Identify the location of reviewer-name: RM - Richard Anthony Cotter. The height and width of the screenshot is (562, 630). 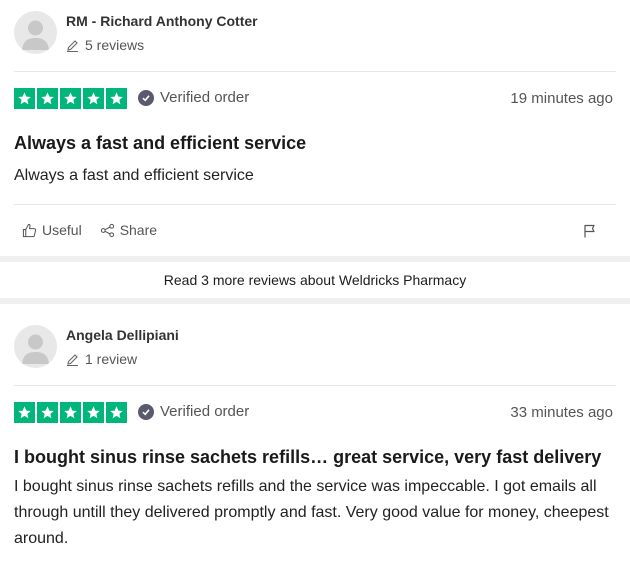
(162, 21).